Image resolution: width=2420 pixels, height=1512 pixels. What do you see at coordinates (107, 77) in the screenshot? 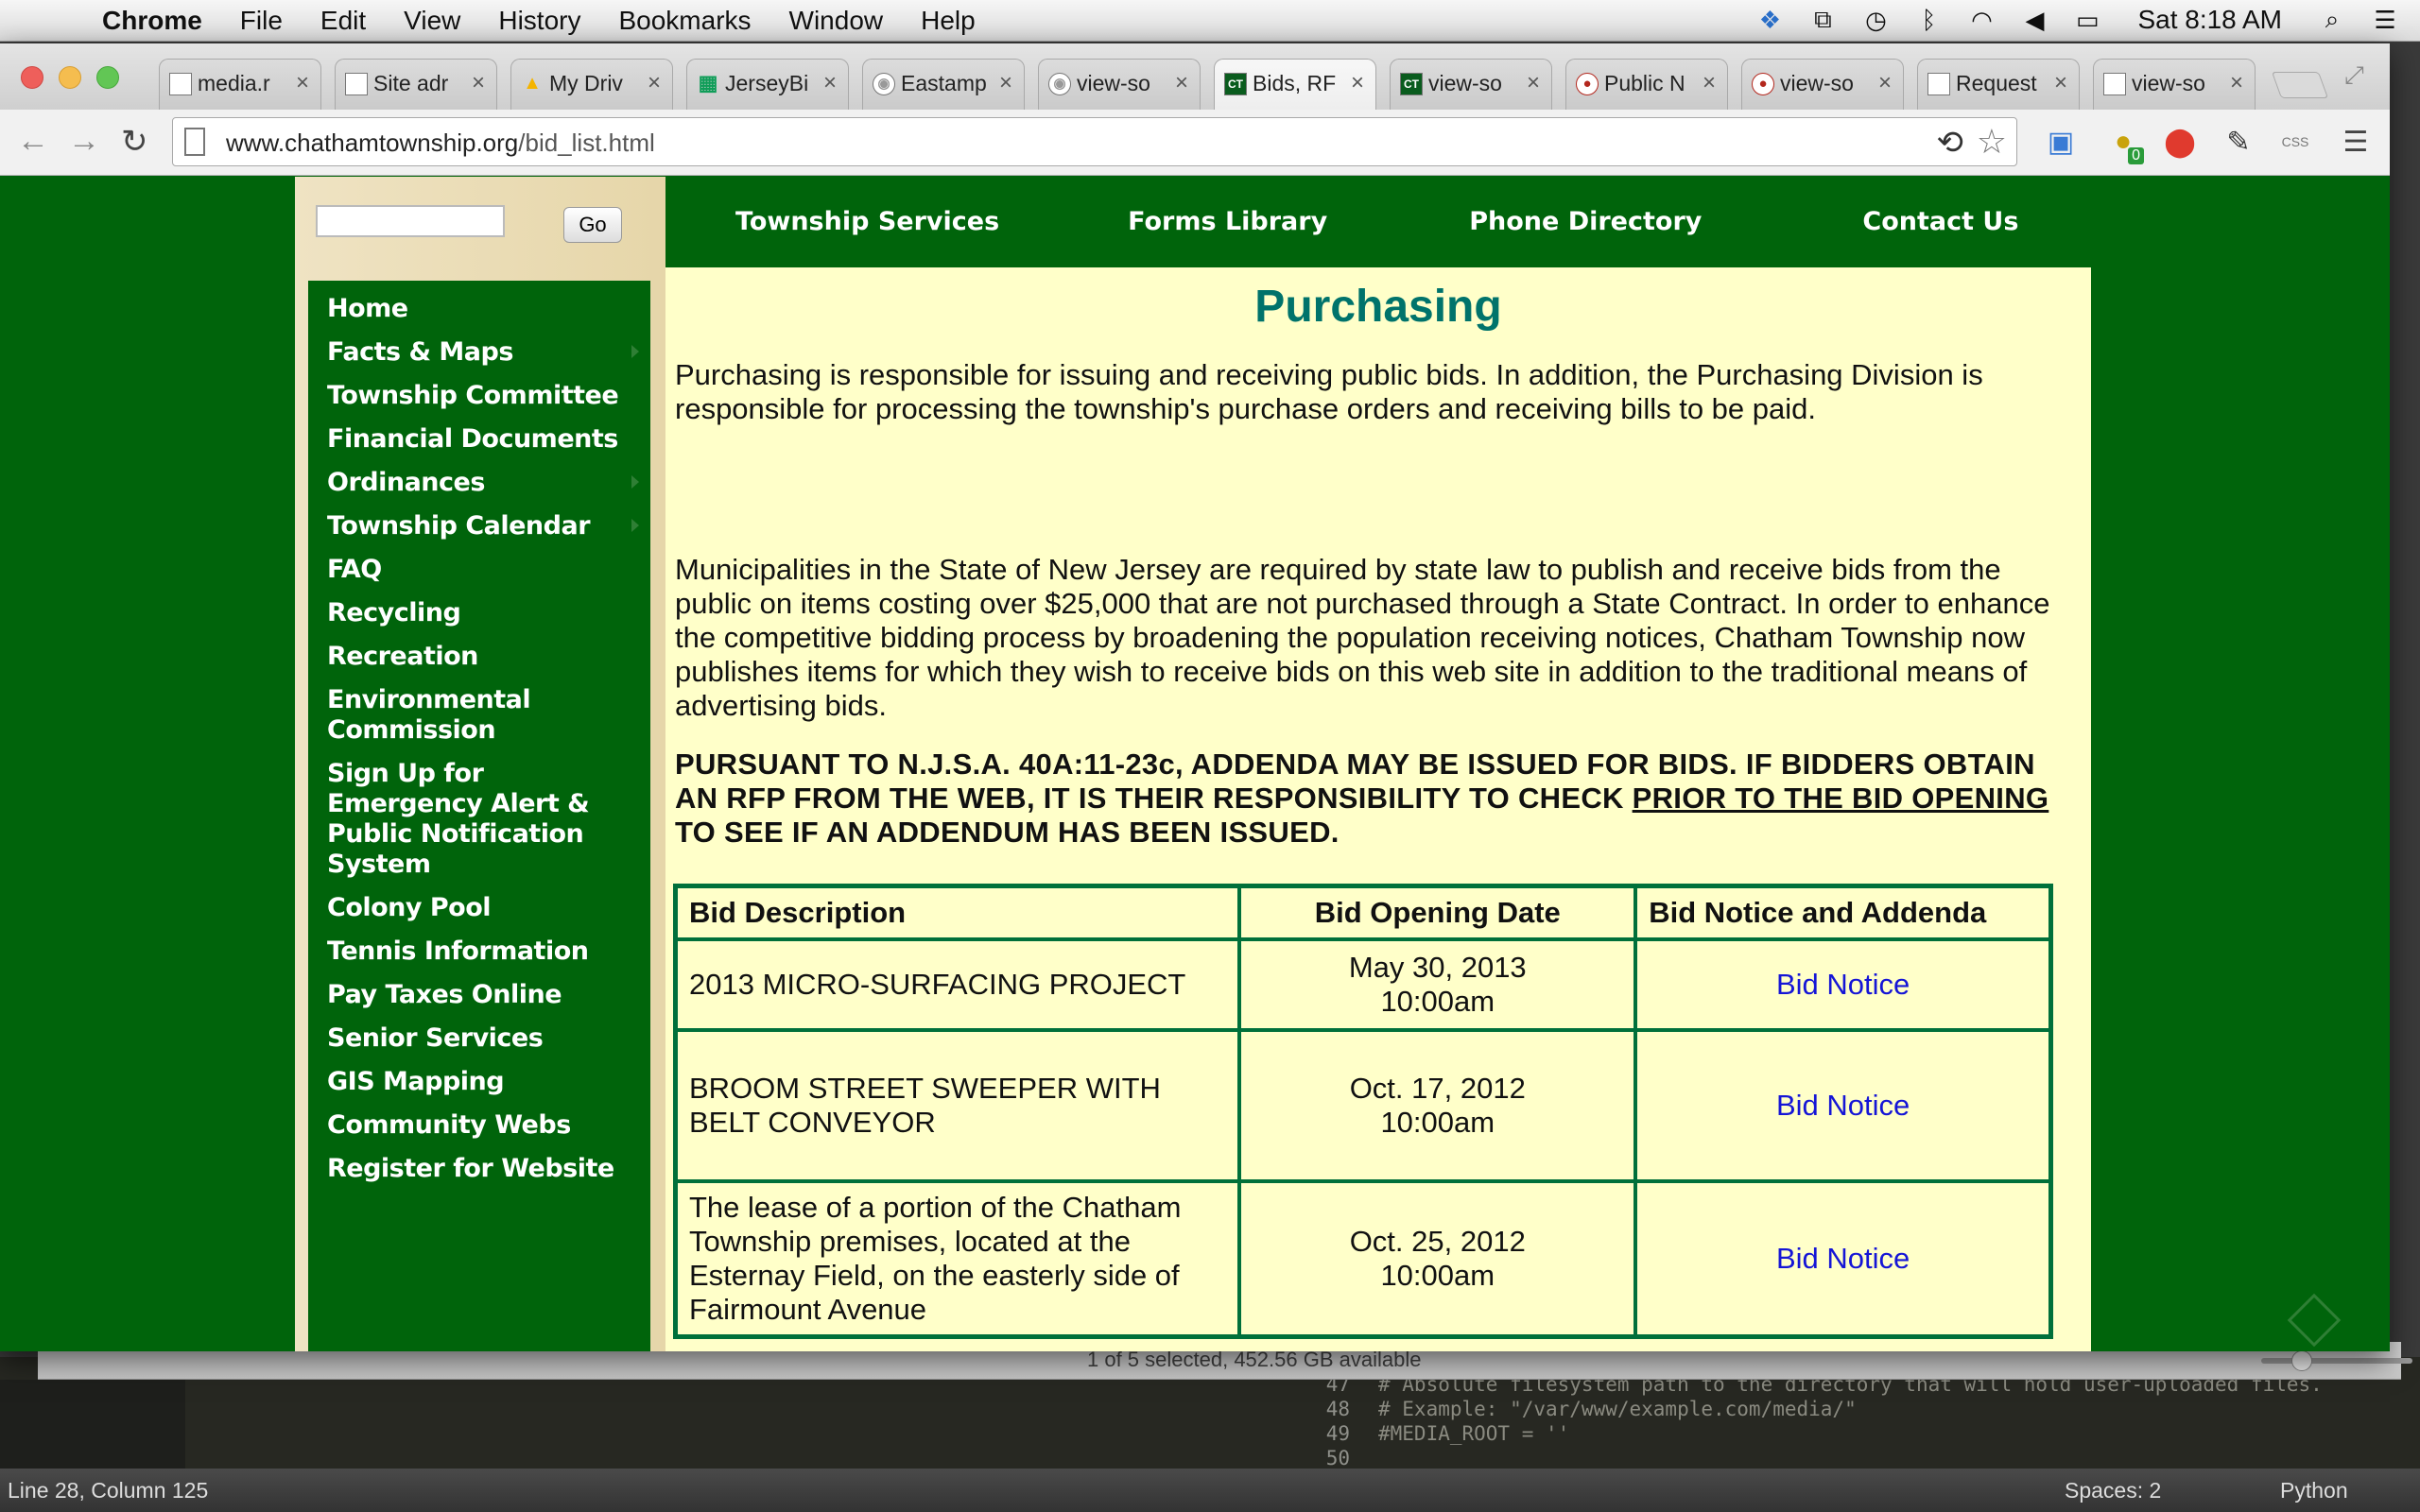
I see `zoom-window-button` at bounding box center [107, 77].